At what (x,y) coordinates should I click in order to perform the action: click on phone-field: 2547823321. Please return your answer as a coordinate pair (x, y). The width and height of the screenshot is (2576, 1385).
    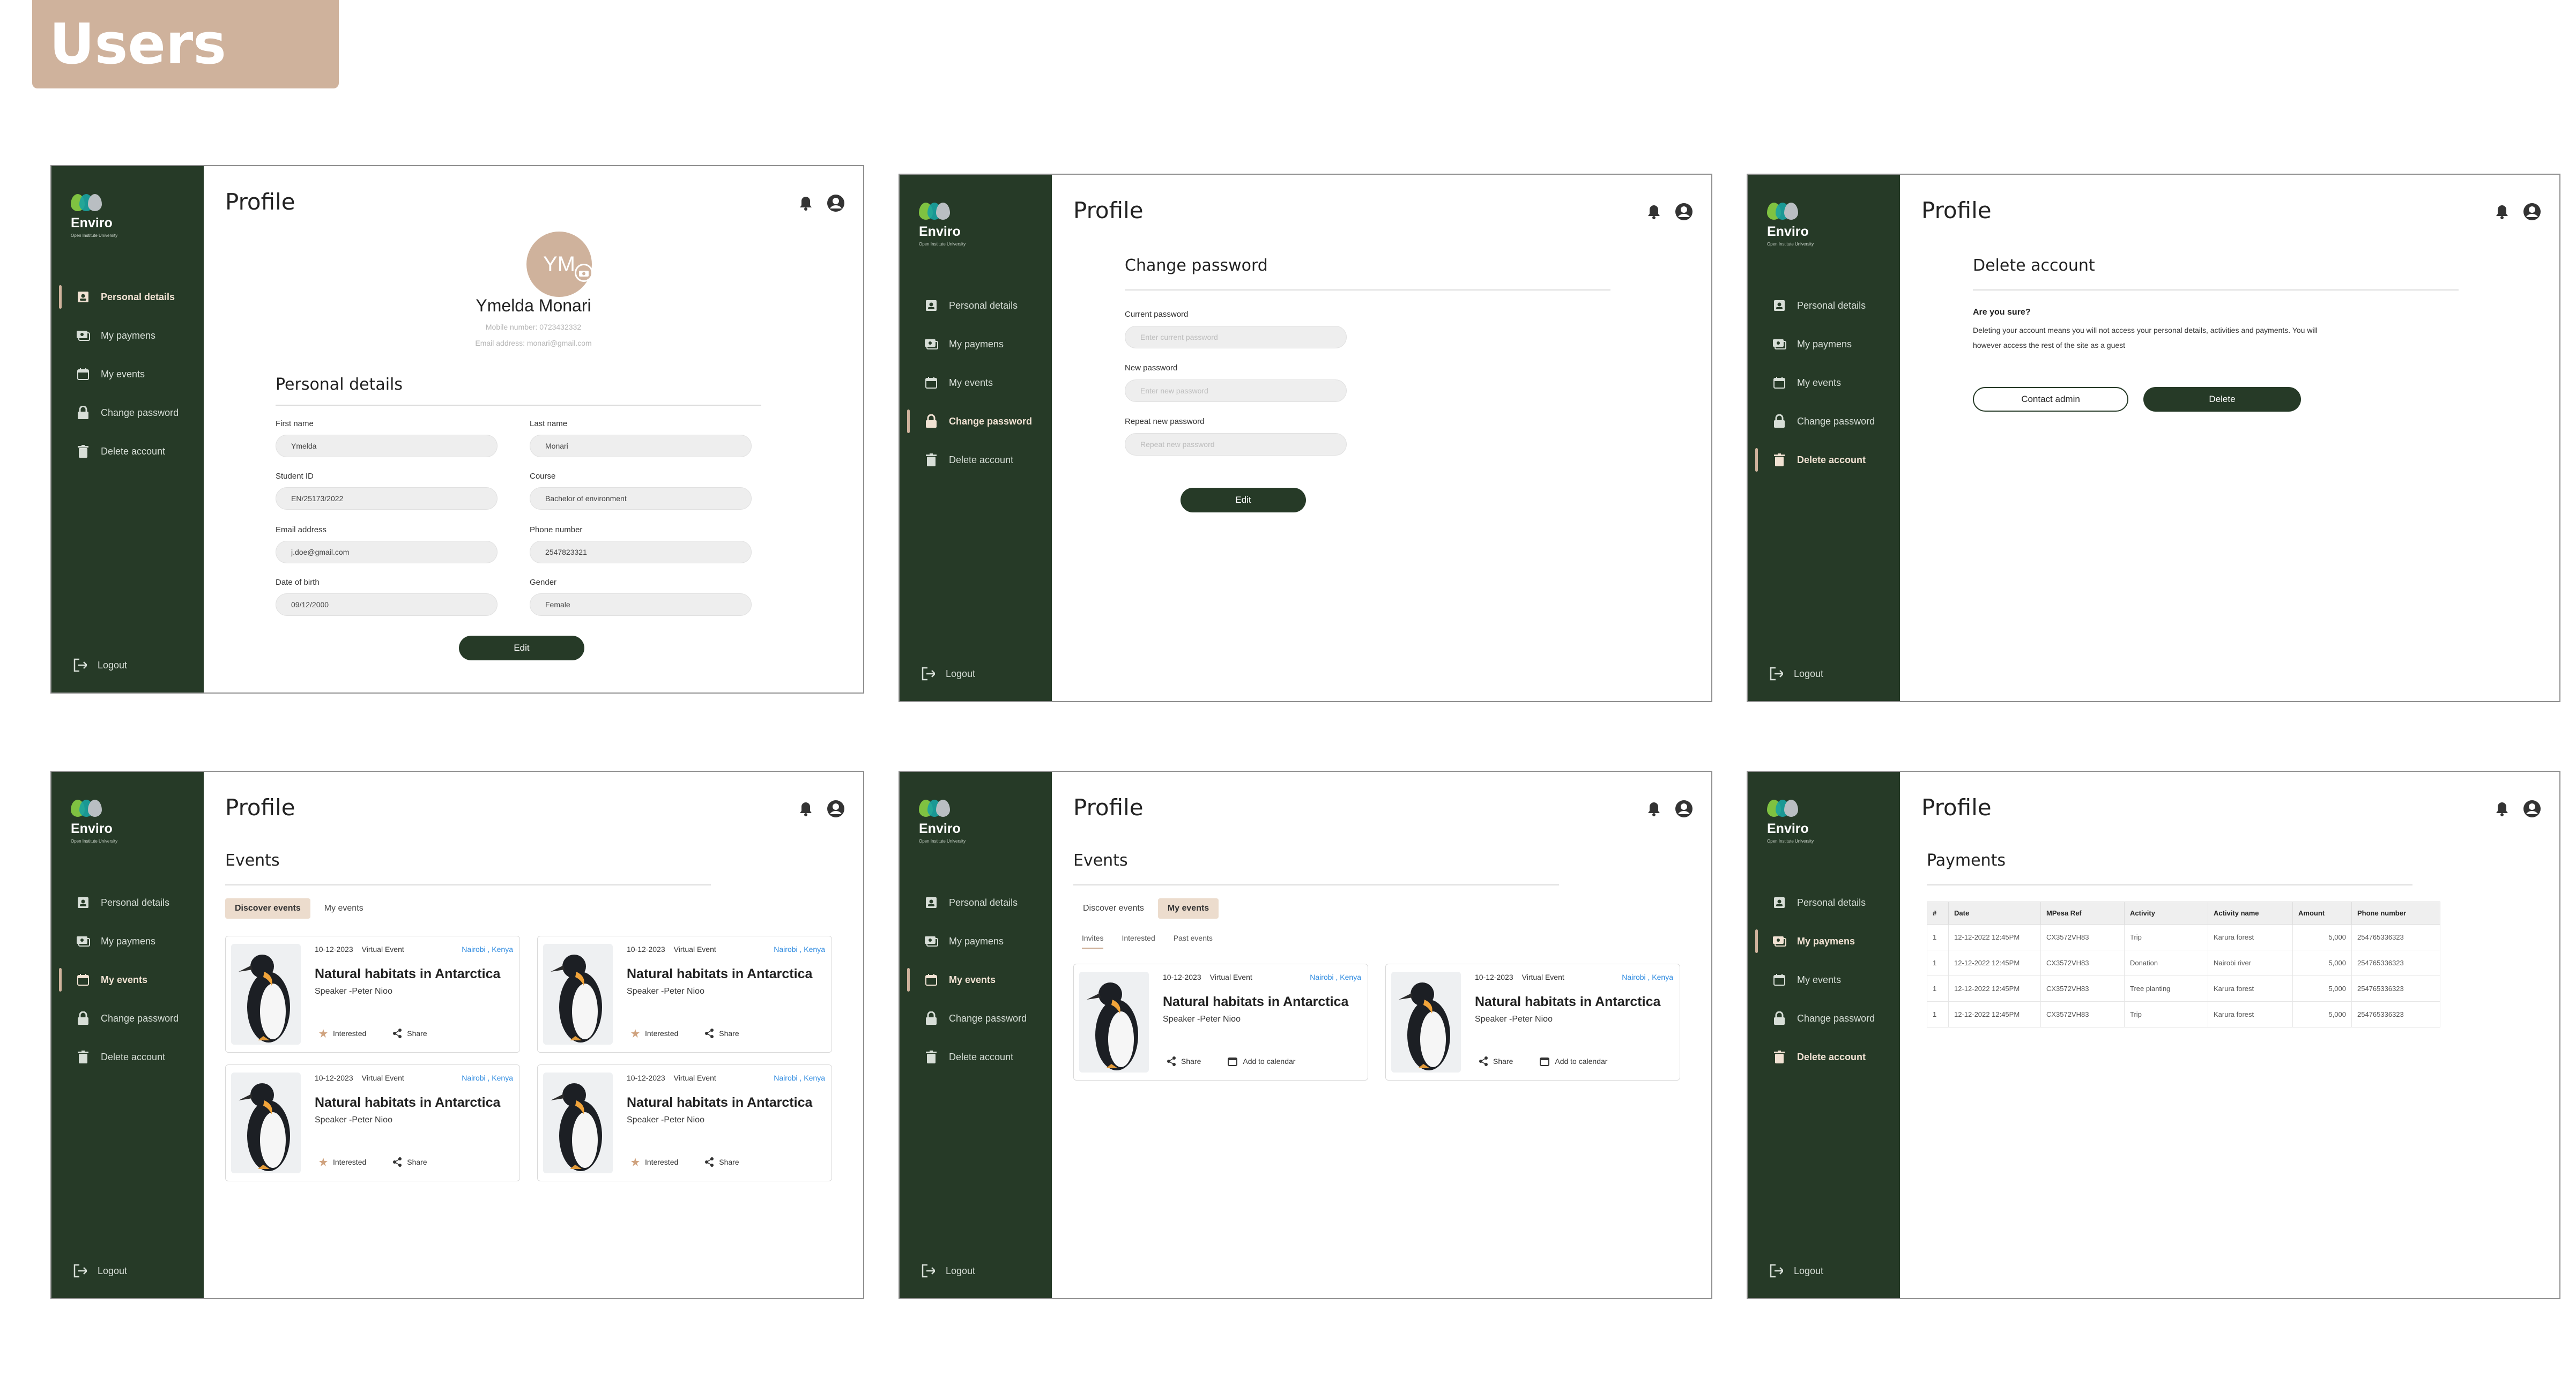
    Looking at the image, I should click on (641, 552).